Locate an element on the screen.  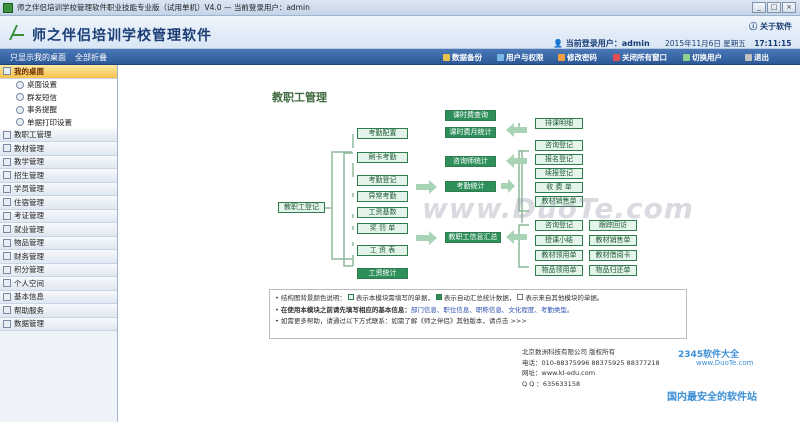
sidebar-section-help: 帮助服务 is located at coordinates (58, 311).